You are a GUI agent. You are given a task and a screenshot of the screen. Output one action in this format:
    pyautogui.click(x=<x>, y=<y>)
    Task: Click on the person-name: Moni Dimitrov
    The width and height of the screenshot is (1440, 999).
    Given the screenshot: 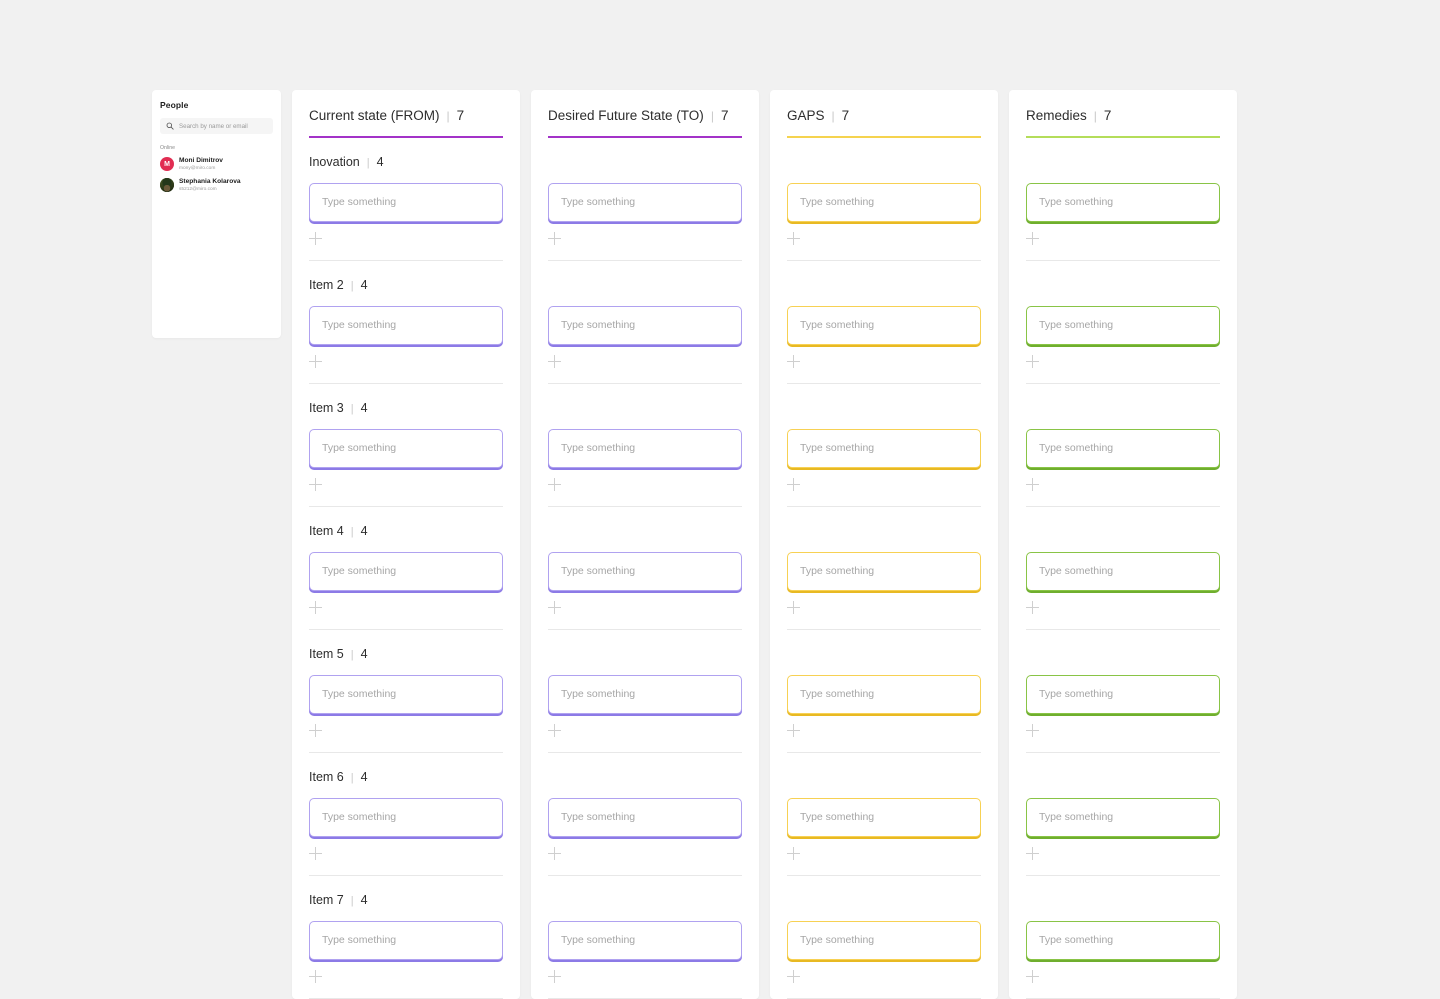 What is the action you would take?
    pyautogui.click(x=201, y=160)
    